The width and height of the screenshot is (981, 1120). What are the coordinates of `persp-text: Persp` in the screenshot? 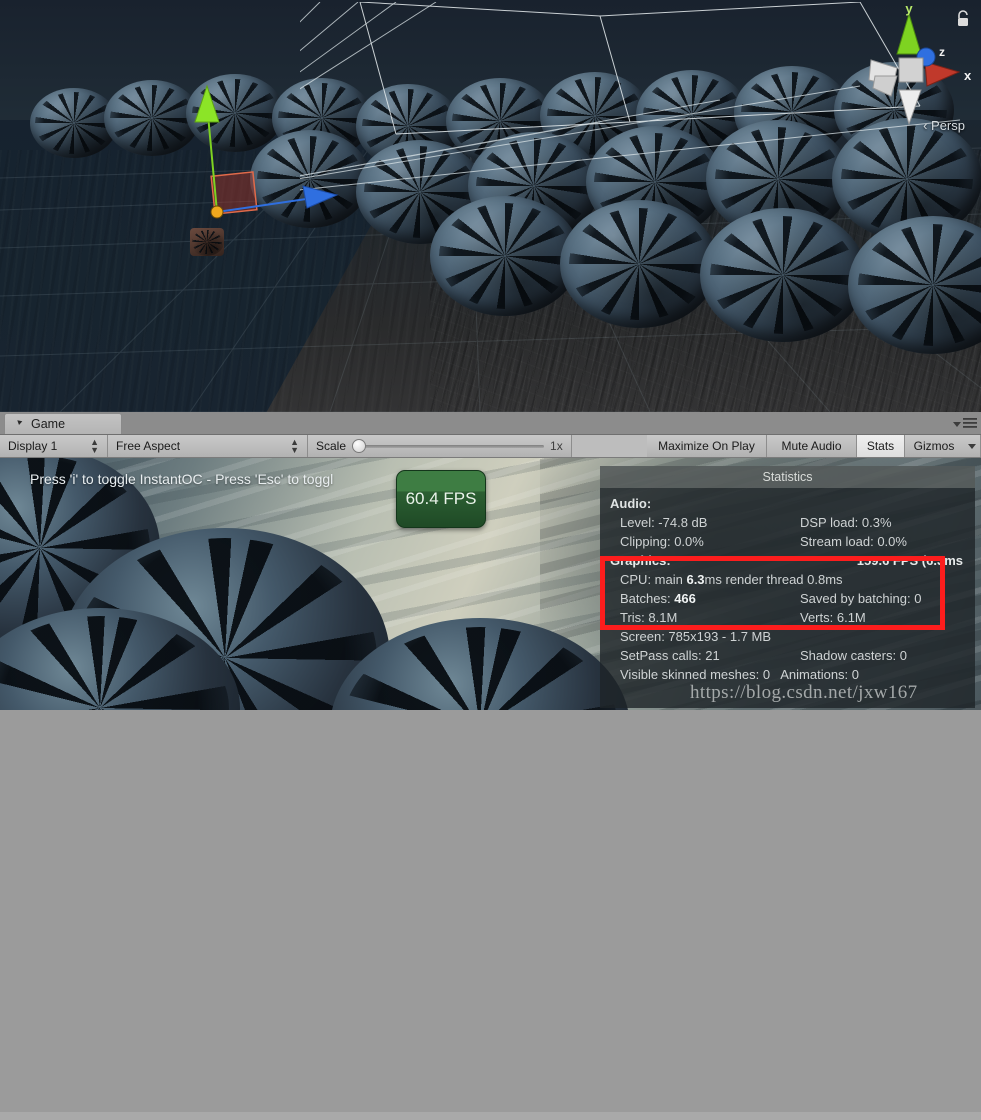 It's located at (948, 125).